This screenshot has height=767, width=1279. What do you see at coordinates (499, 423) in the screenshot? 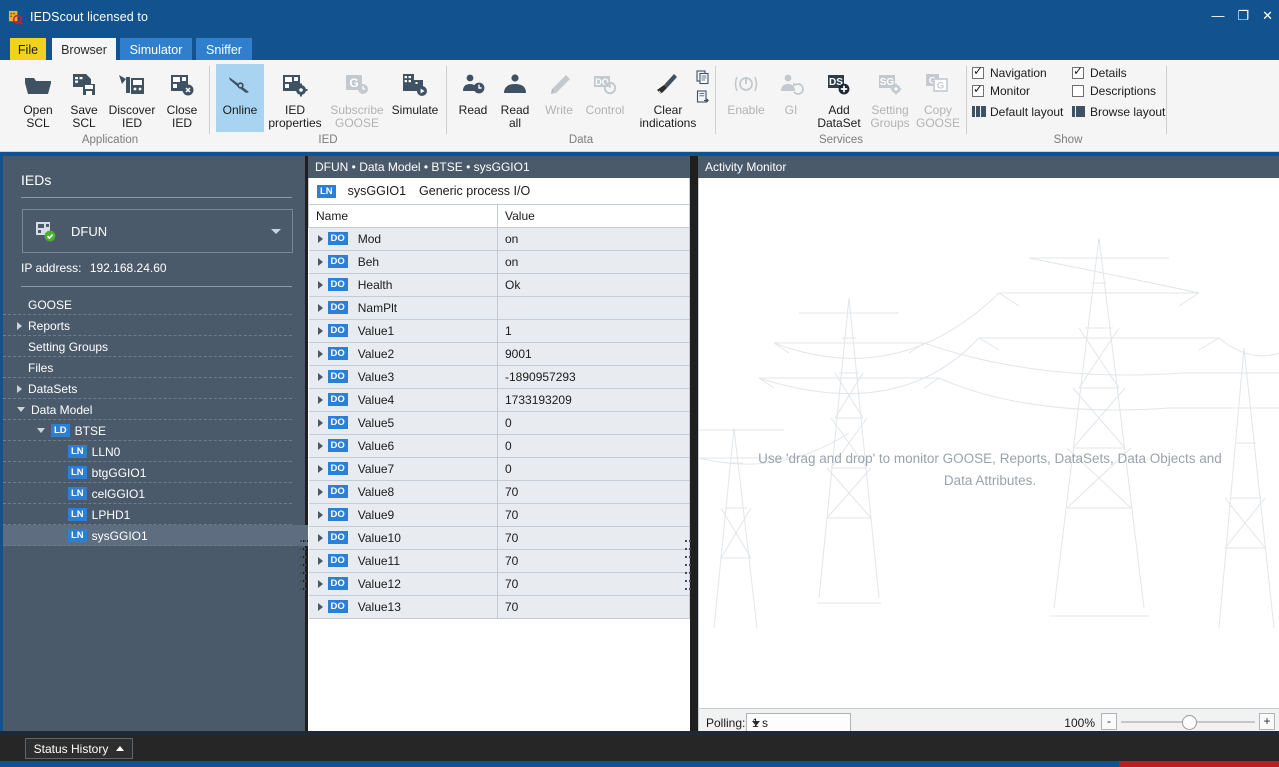
I see `table-row: DO Value5 0` at bounding box center [499, 423].